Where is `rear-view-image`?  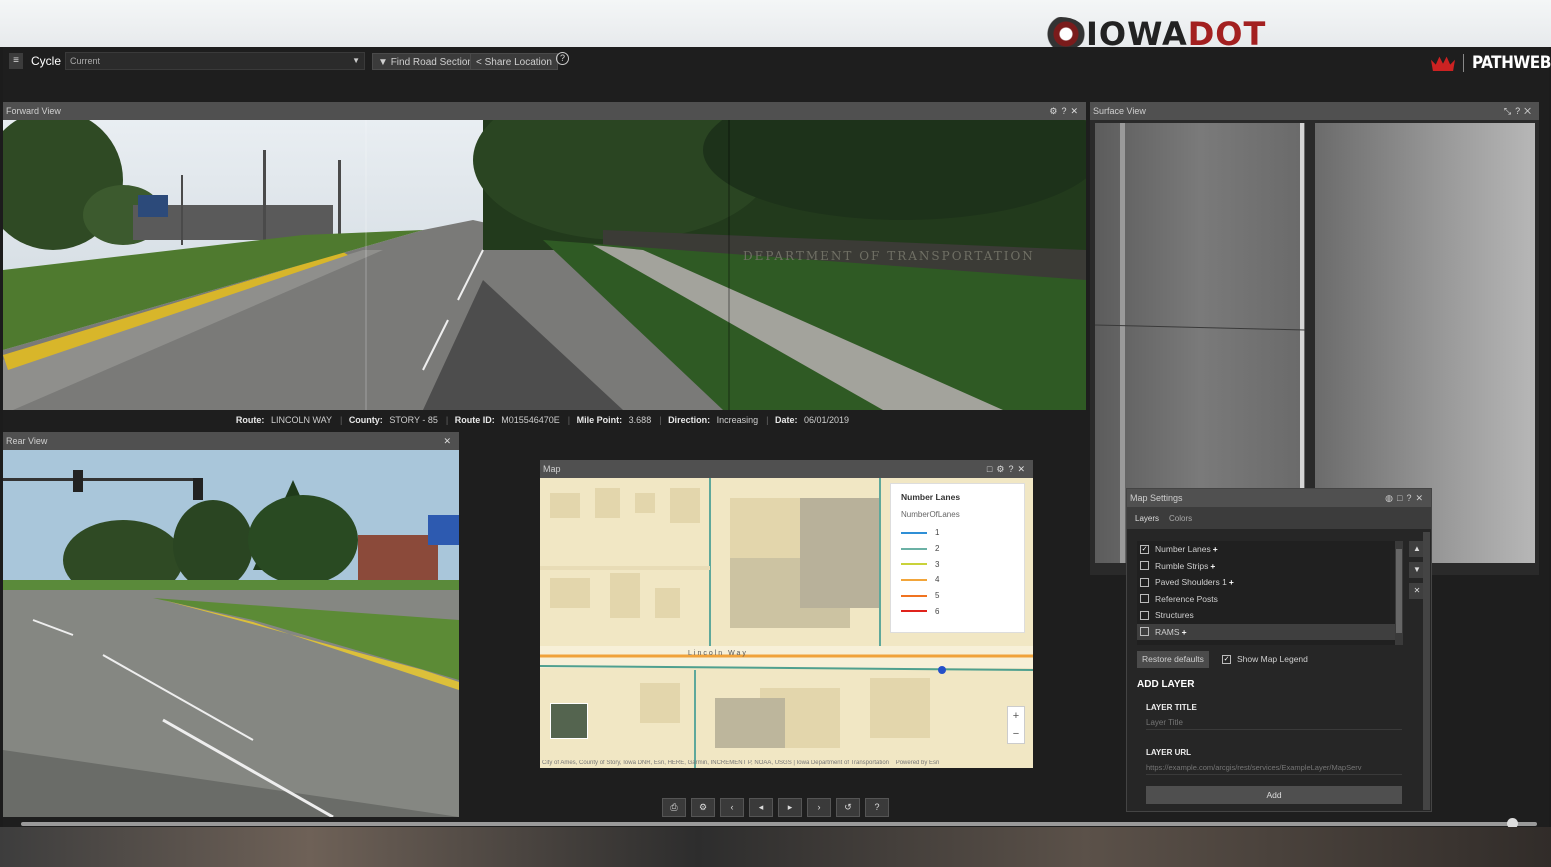 rear-view-image is located at coordinates (231, 633).